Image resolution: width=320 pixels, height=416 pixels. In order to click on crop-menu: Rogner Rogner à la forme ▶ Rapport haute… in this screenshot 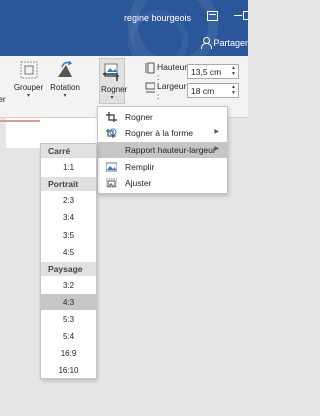, I will do `click(162, 150)`.